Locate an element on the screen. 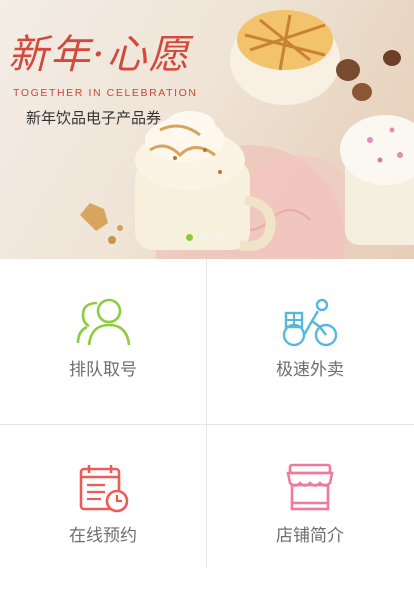 This screenshot has height=590, width=414. menu-item-reservation: 在线预约 is located at coordinates (103, 507).